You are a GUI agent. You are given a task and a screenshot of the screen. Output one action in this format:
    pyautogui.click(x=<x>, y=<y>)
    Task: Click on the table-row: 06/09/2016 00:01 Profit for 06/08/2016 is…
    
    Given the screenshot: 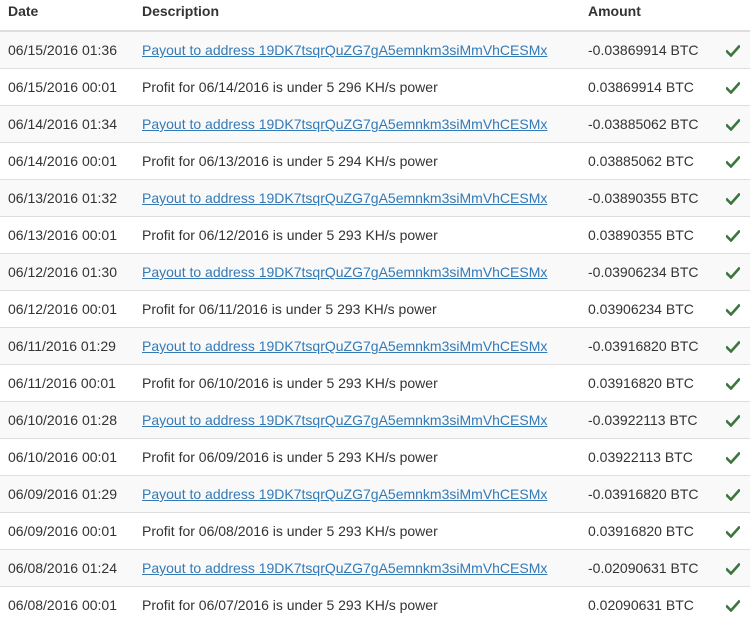 What is the action you would take?
    pyautogui.click(x=375, y=531)
    